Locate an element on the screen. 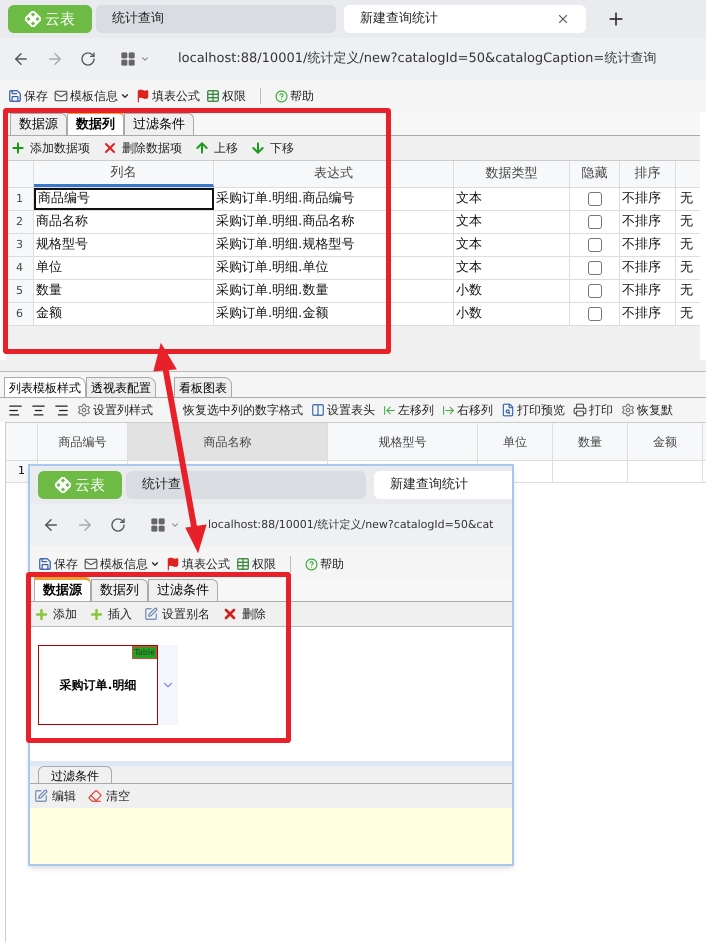 This screenshot has height=947, width=706. table-cell: 采购订单.明细.数量 is located at coordinates (334, 291).